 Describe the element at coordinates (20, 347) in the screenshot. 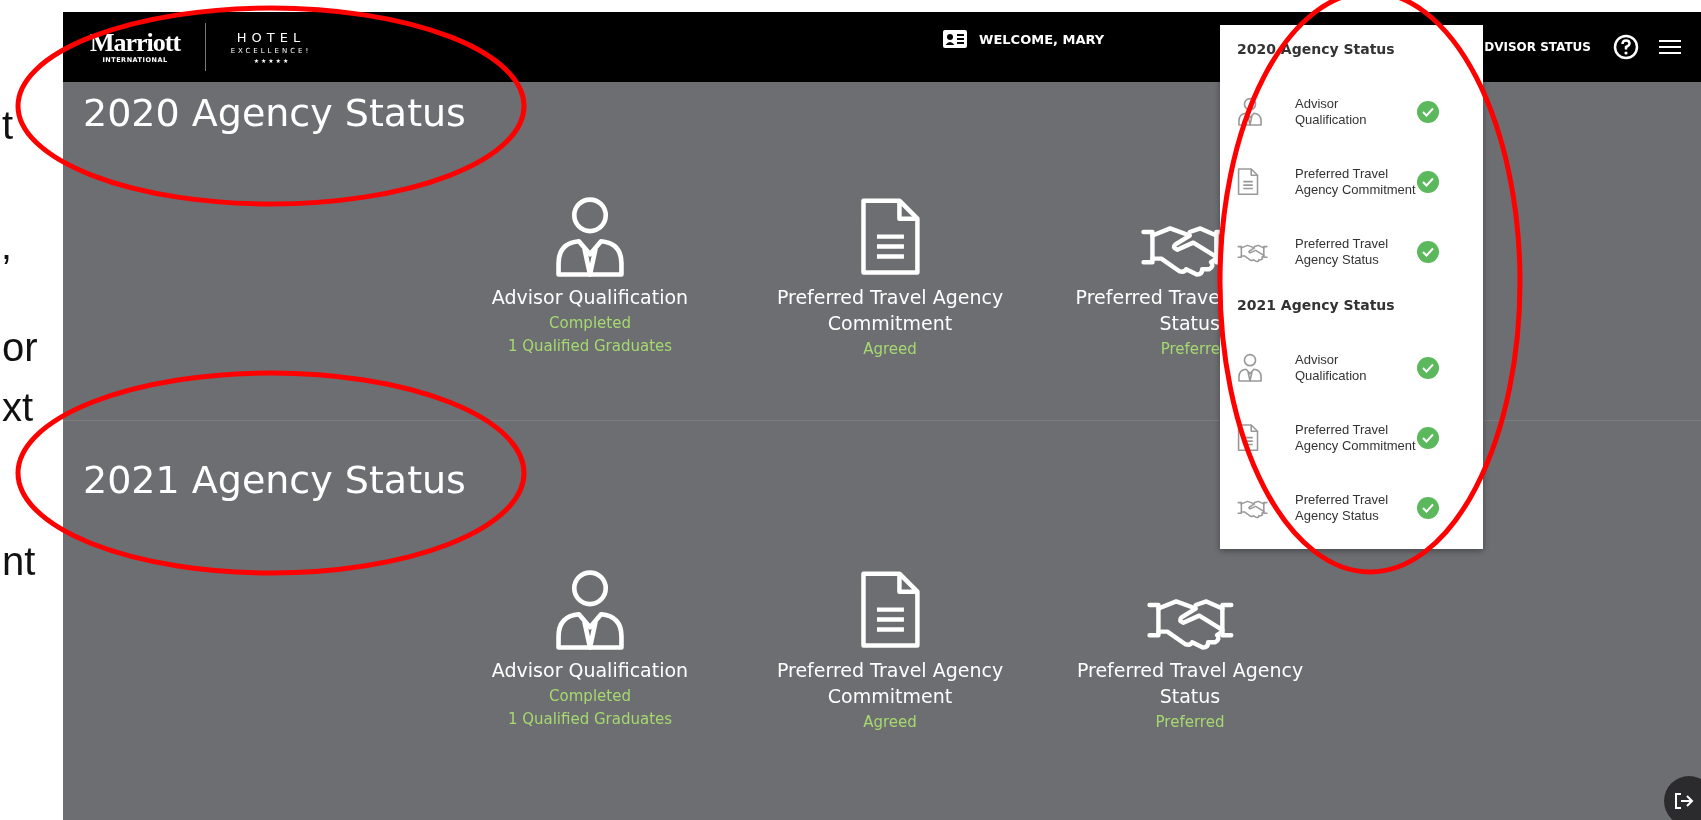

I see `slide-text: or` at that location.